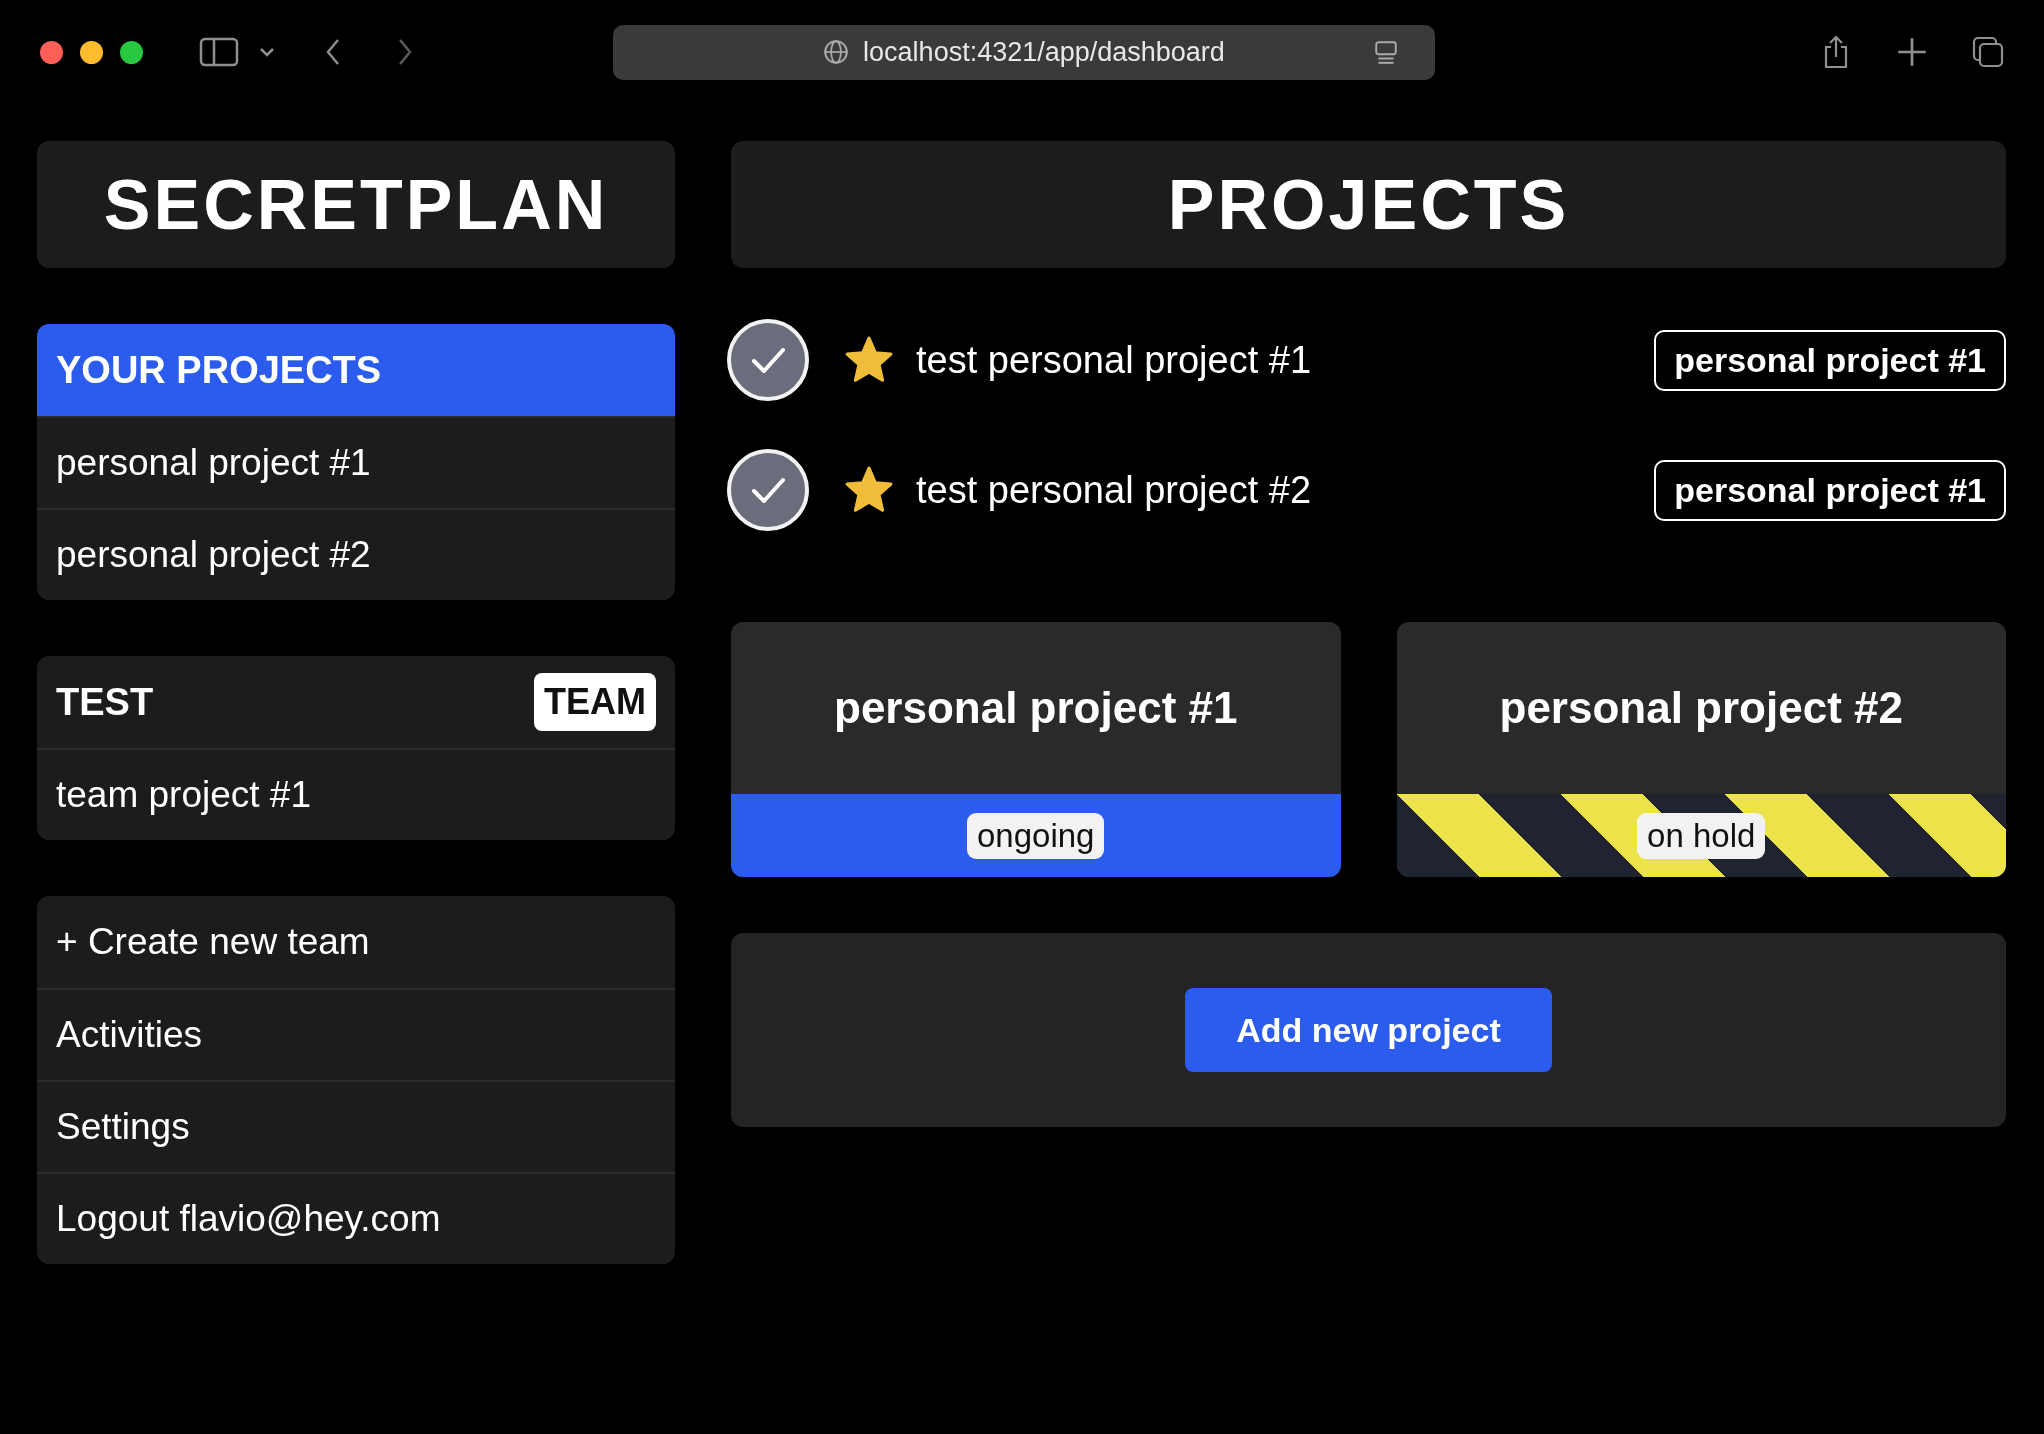 This screenshot has height=1434, width=2044. I want to click on sidebar-item: personal project #2, so click(356, 554).